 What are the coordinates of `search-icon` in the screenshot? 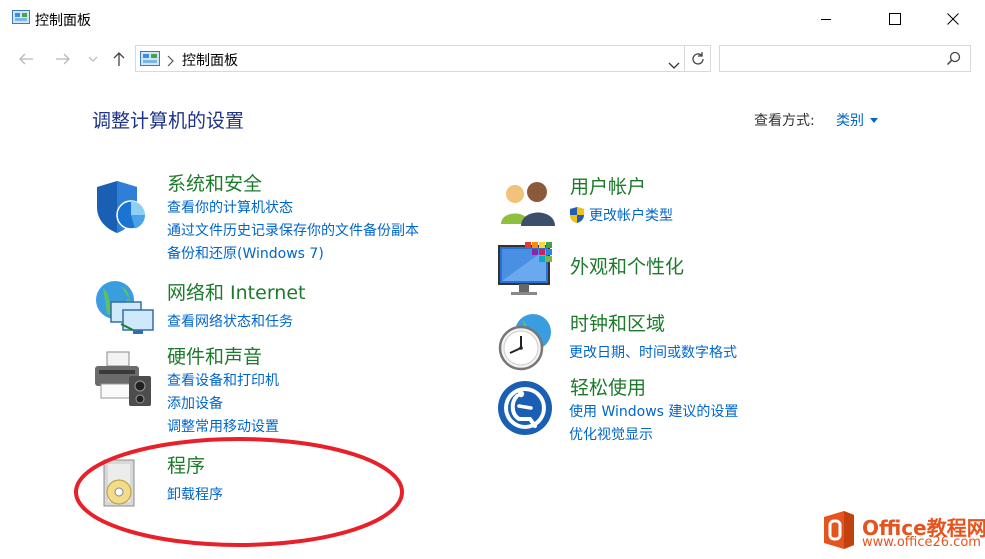 It's located at (953, 60).